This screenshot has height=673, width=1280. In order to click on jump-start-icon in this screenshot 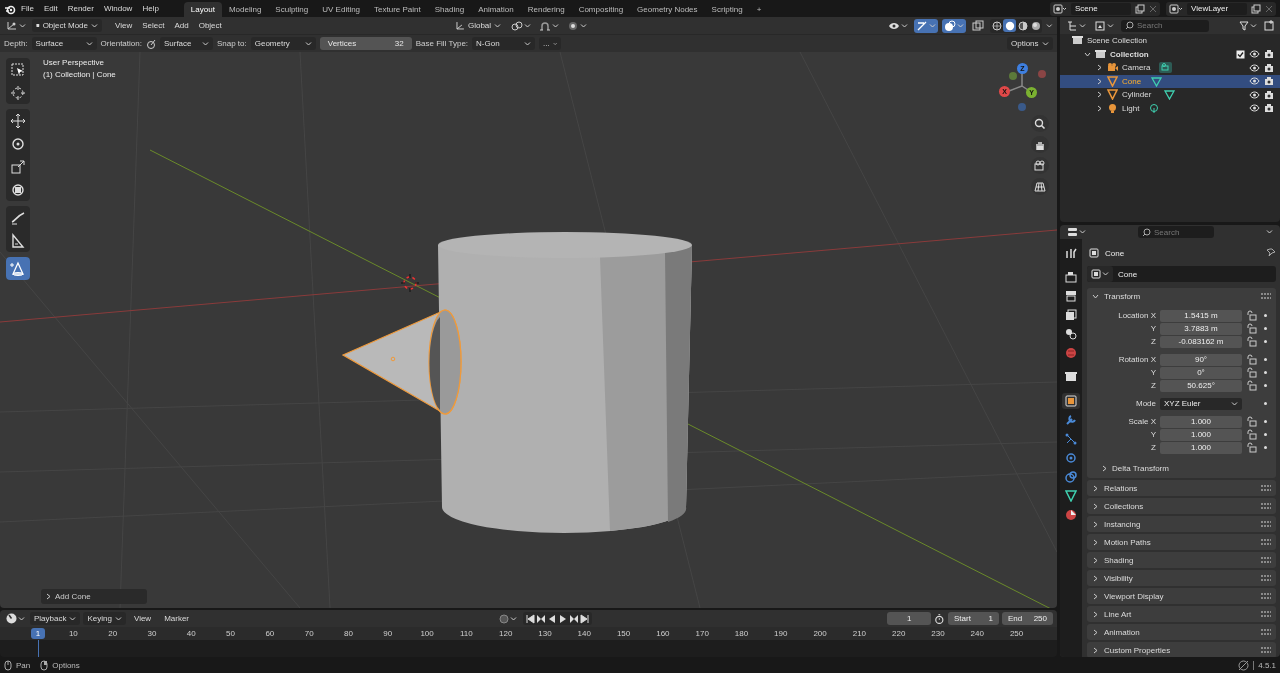, I will do `click(530, 618)`.